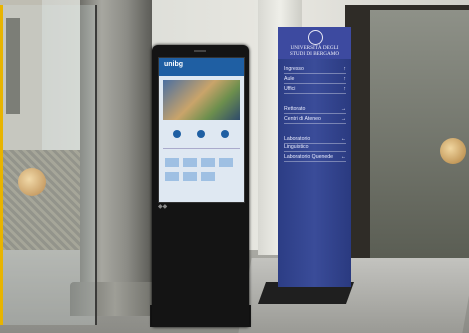  I want to click on sign-row-label: Laboratorio Quenede, so click(309, 157).